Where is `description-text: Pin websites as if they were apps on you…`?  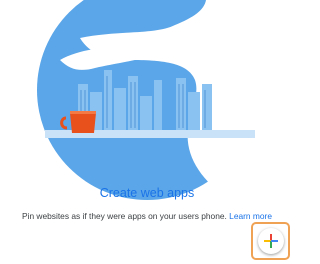 description-text: Pin websites as if they were apps on you… is located at coordinates (147, 216).